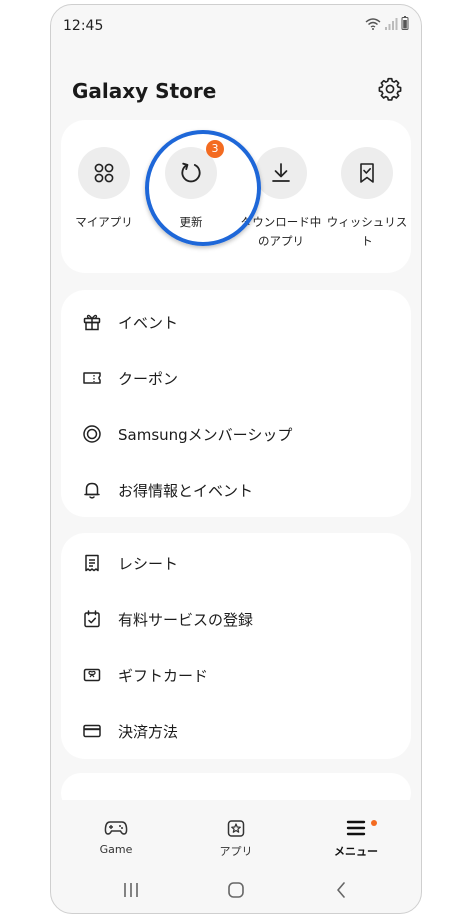 This screenshot has height=915, width=470. I want to click on menu-item-event: イベント, so click(236, 322).